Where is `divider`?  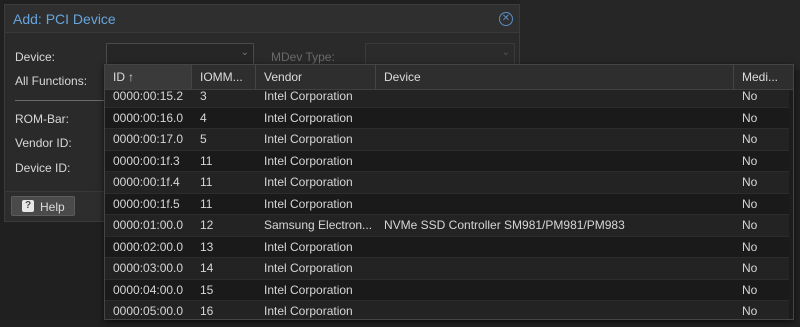 divider is located at coordinates (61, 100).